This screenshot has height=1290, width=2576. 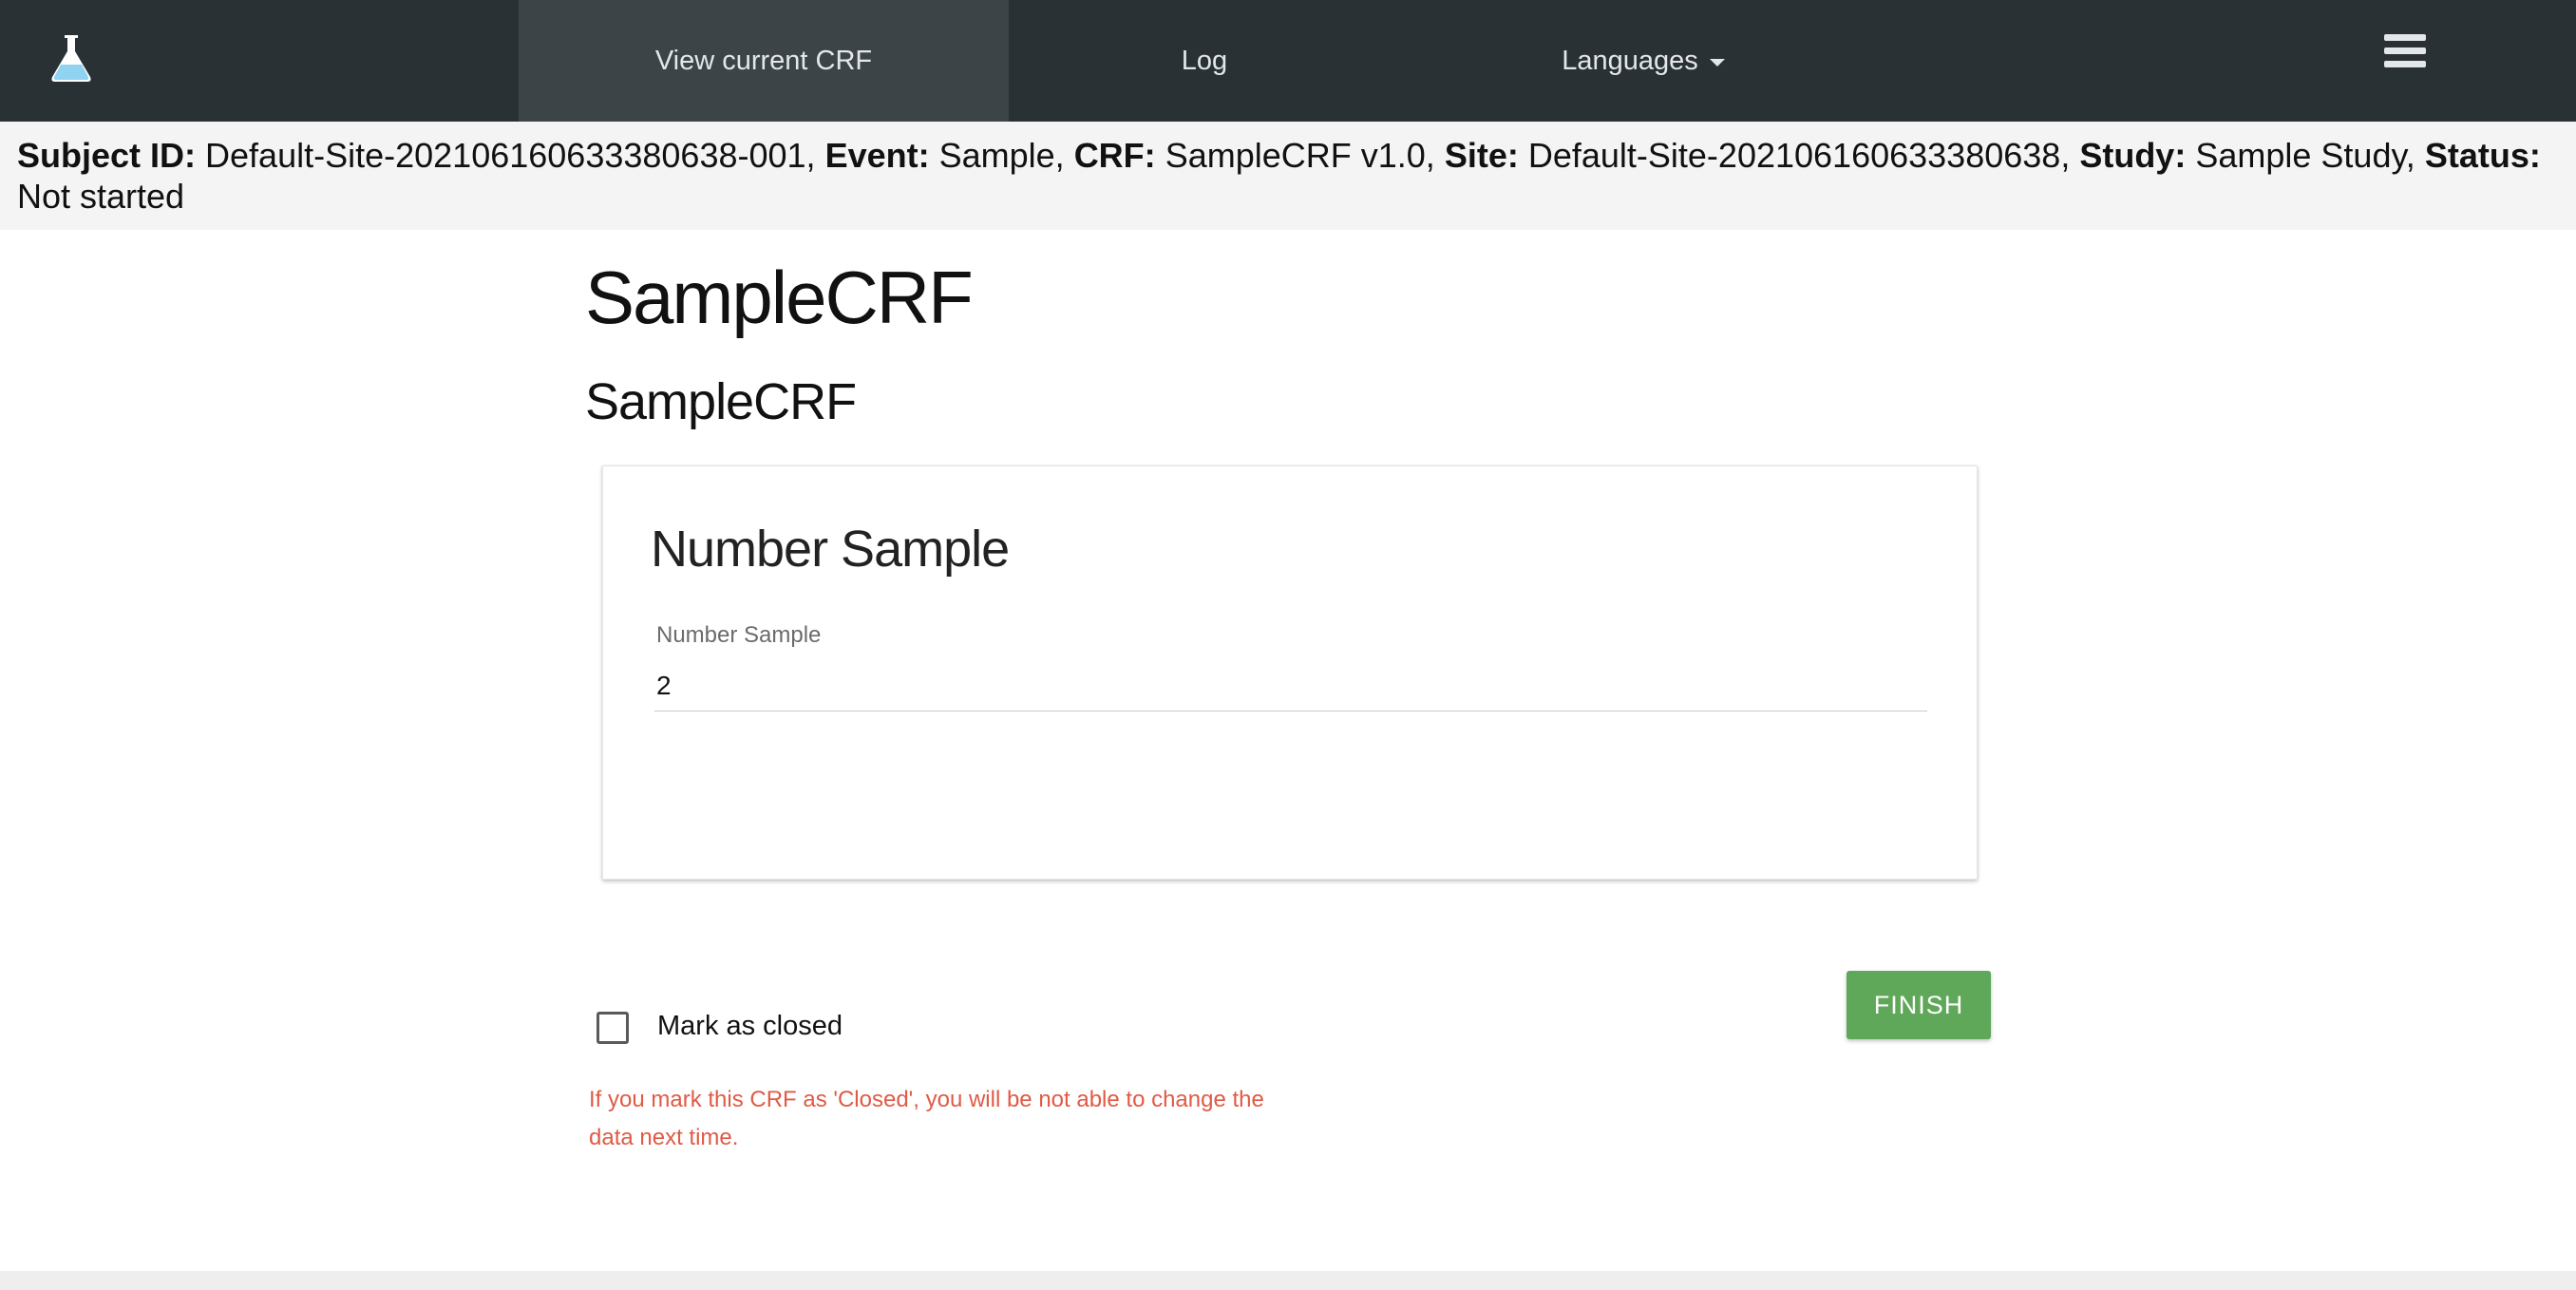 What do you see at coordinates (877, 155) in the screenshot?
I see `event-label: Event:` at bounding box center [877, 155].